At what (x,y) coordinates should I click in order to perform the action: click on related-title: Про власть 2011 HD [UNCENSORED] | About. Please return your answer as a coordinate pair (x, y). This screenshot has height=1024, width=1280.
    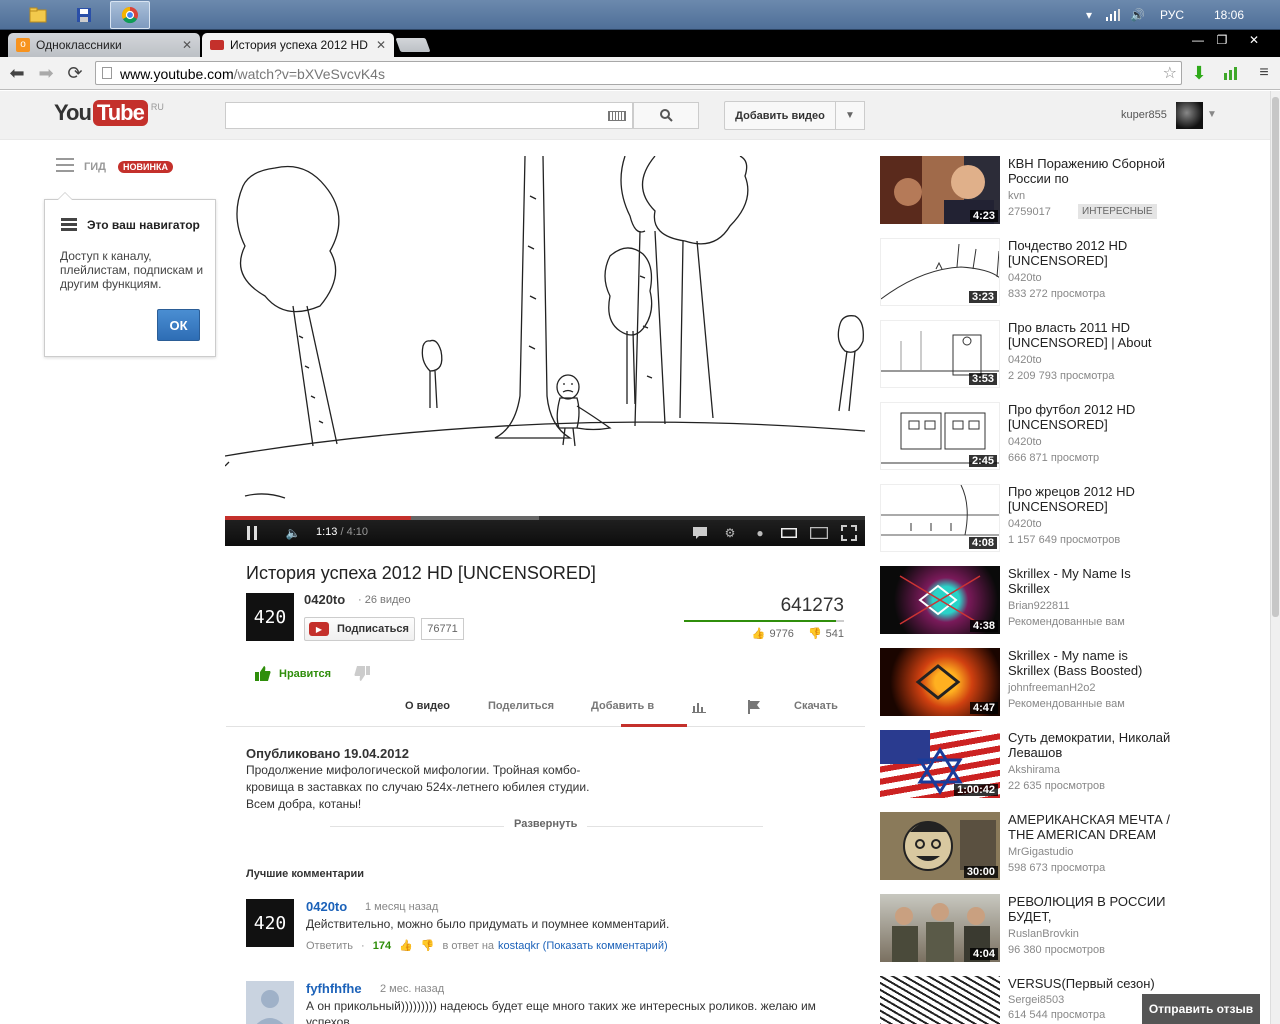
    Looking at the image, I should click on (1090, 335).